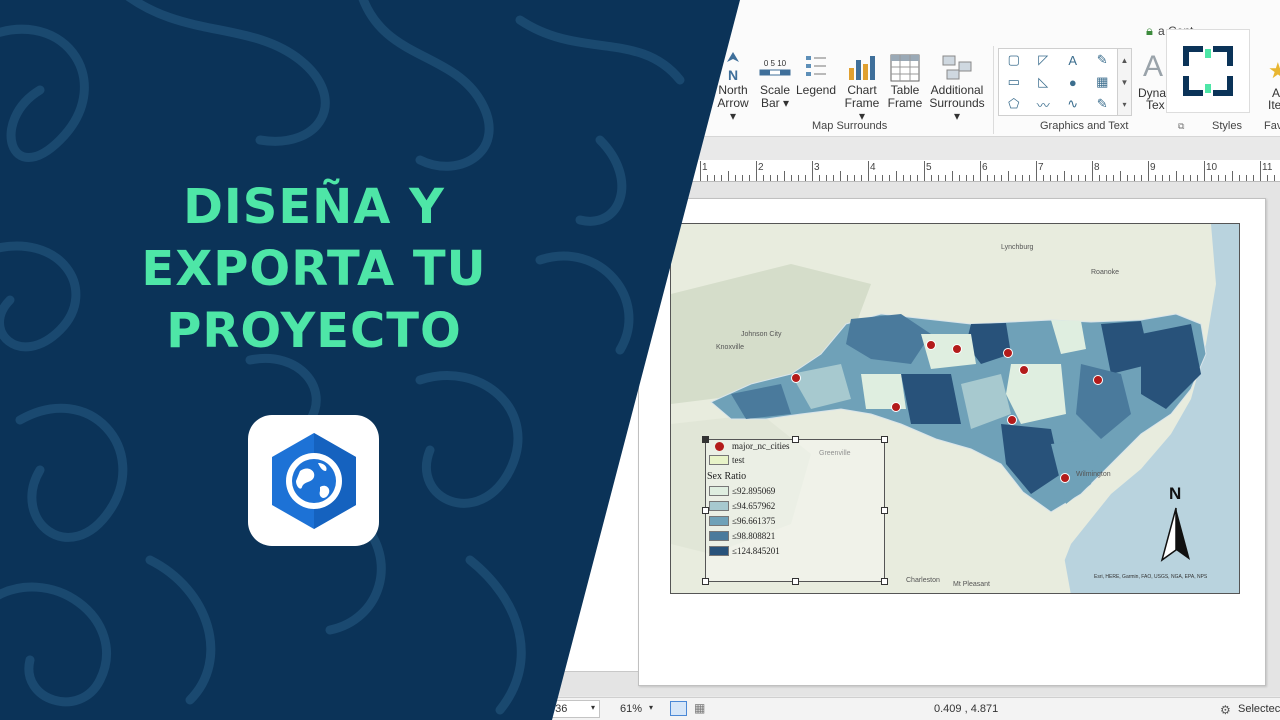 Image resolution: width=1280 pixels, height=720 pixels. I want to click on legend-class: ≤98.808821, so click(742, 536).